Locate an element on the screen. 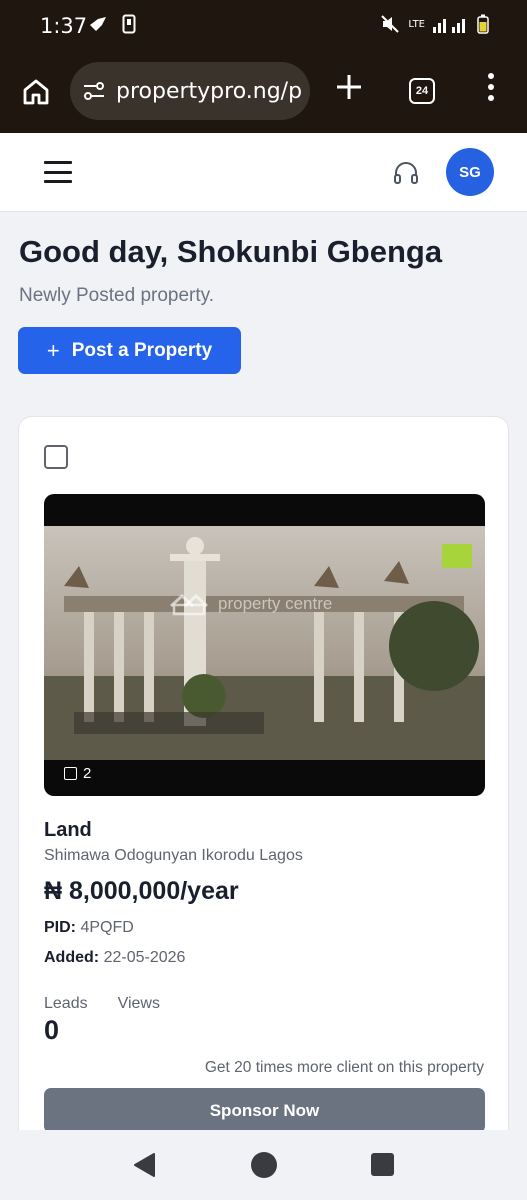 Image resolution: width=527 pixels, height=1200 pixels. property-price: ₦ 8,000,000/year is located at coordinates (141, 891).